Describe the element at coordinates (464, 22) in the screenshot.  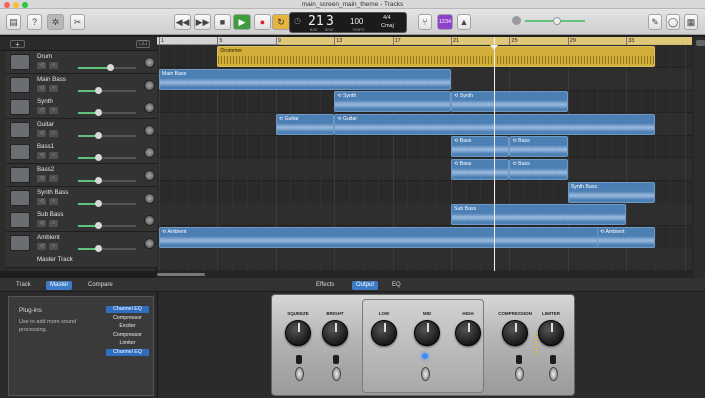
I see `metronome-button: ▲` at that location.